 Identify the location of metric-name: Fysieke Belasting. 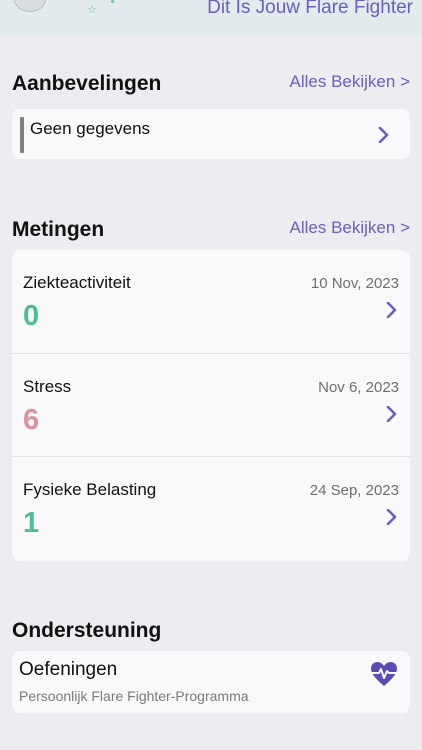
(90, 489).